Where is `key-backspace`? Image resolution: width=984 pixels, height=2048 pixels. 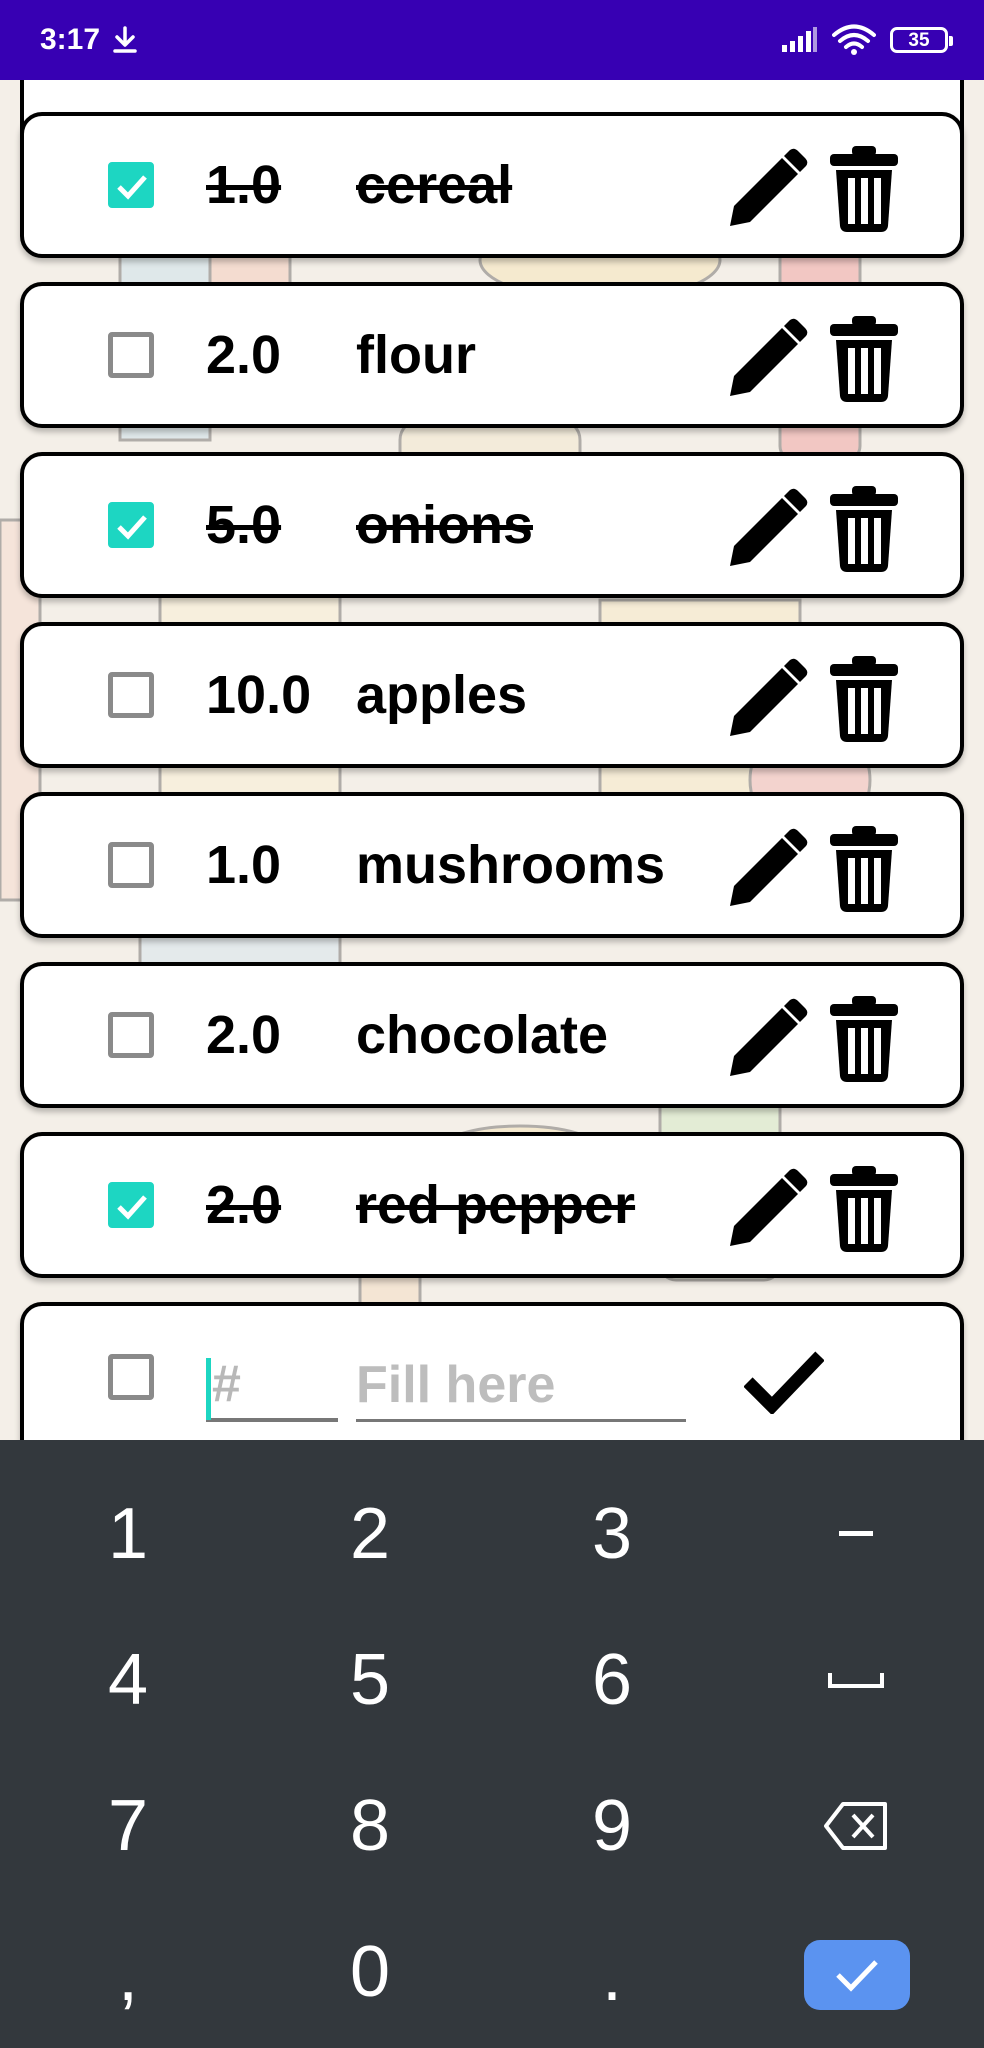
key-backspace is located at coordinates (856, 1826).